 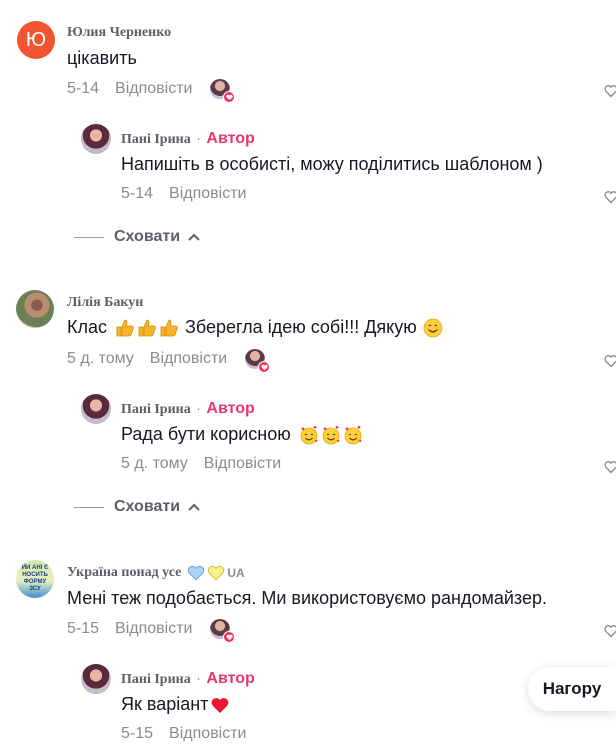 I want to click on comment-meta: 5-15 Відповісти, so click(x=151, y=631).